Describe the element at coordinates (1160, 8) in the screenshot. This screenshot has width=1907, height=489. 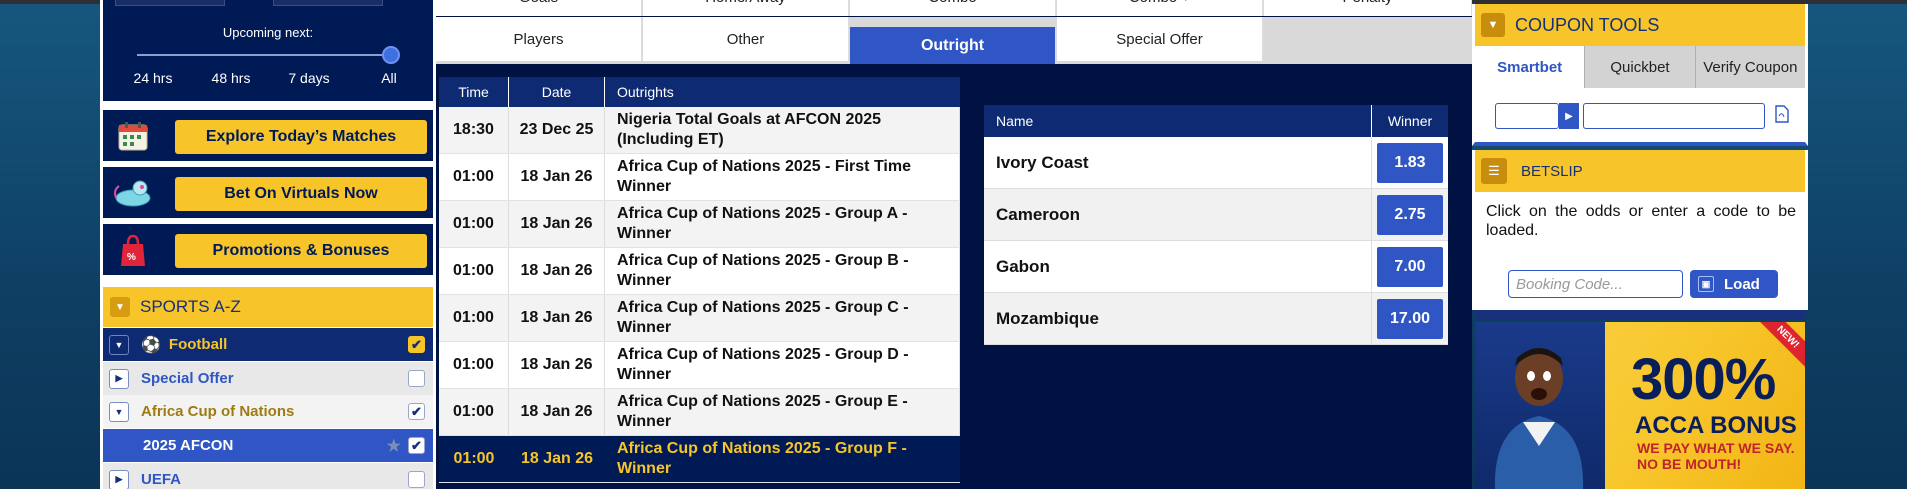
I see `tab-combo-plus: Combo +` at that location.